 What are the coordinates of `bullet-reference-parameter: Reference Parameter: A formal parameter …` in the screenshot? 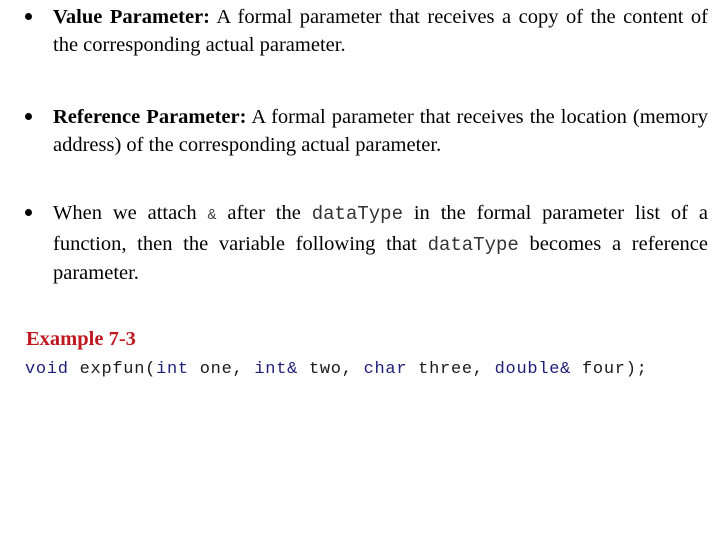 It's located at (366, 131).